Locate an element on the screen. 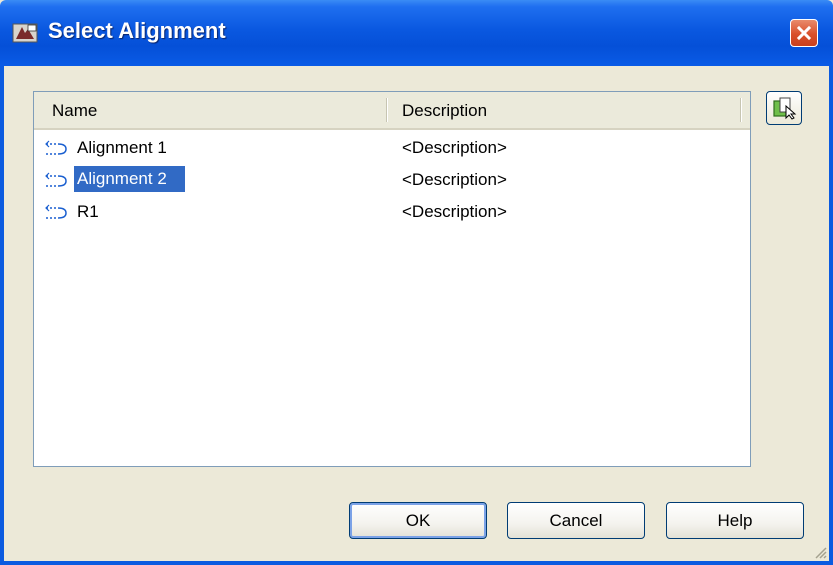 Image resolution: width=833 pixels, height=565 pixels. list-item: Alignment 1 <Description> is located at coordinates (392, 149).